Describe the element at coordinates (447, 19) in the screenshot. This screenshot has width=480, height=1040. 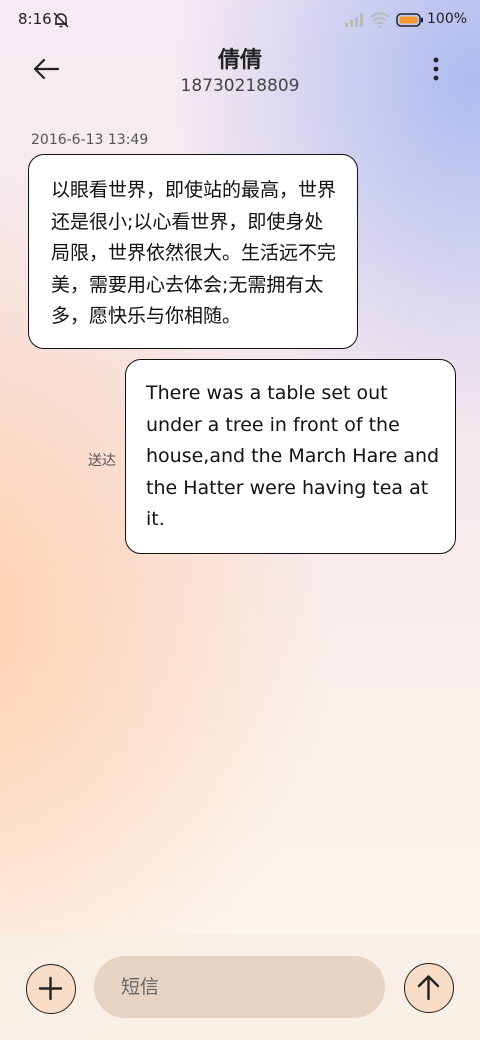
I see `battery-percentage: 100%` at that location.